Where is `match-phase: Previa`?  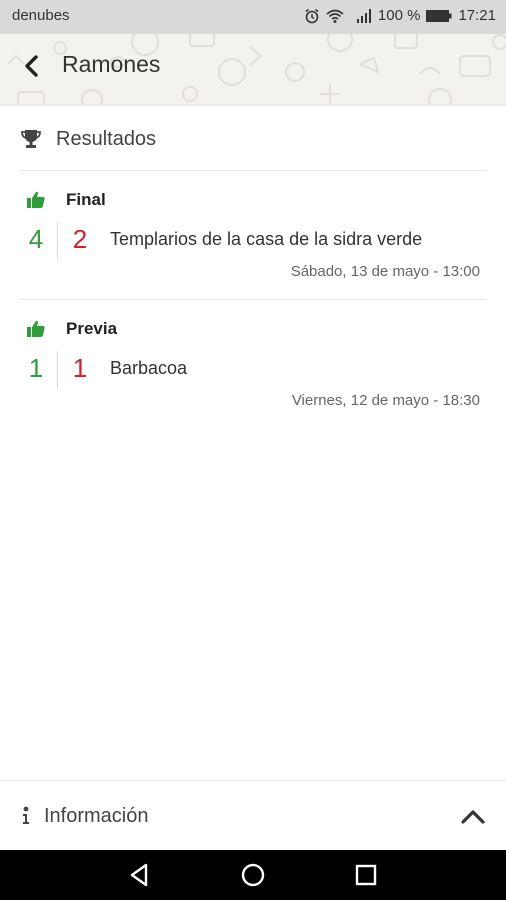 match-phase: Previa is located at coordinates (92, 328).